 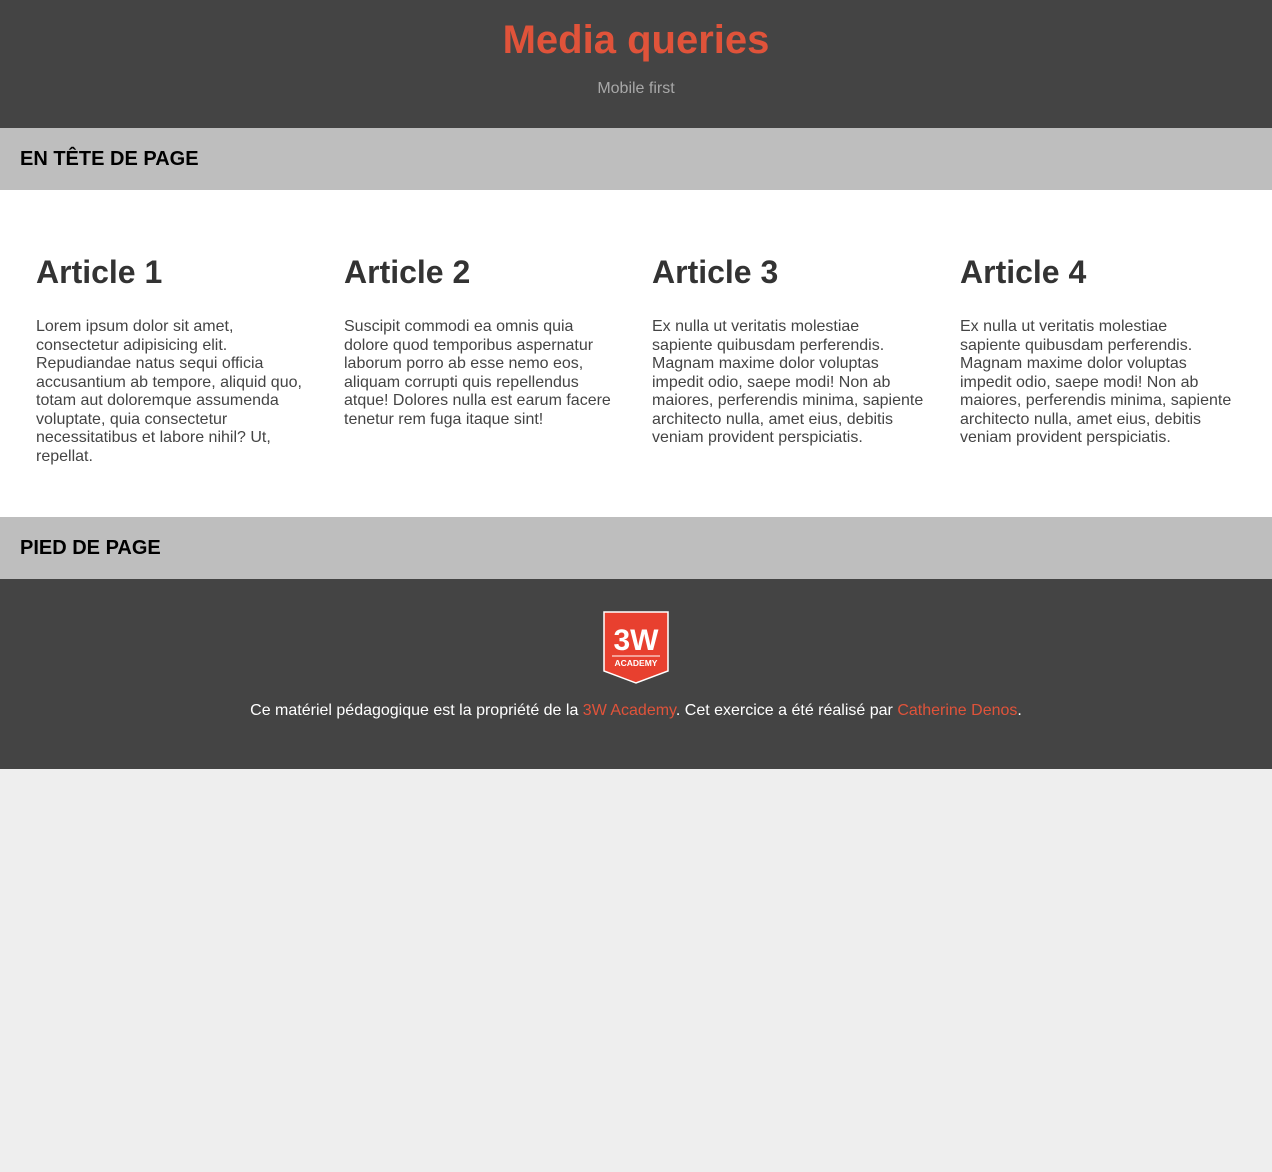 I want to click on header-bar: EN TÊTE DE PAGE, so click(x=636, y=159).